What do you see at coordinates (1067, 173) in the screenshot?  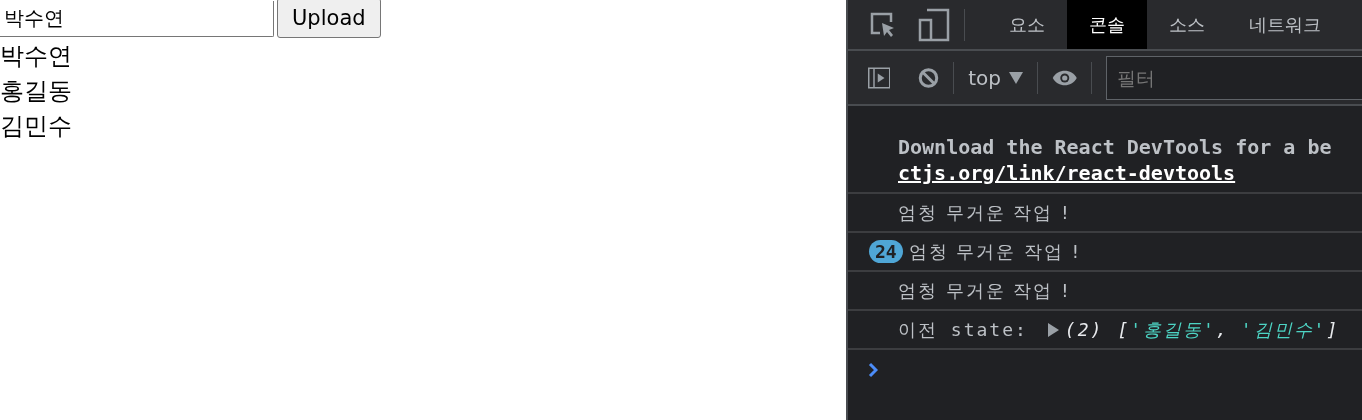 I see `devtools-link: ctjs.org/link/react-devtools` at bounding box center [1067, 173].